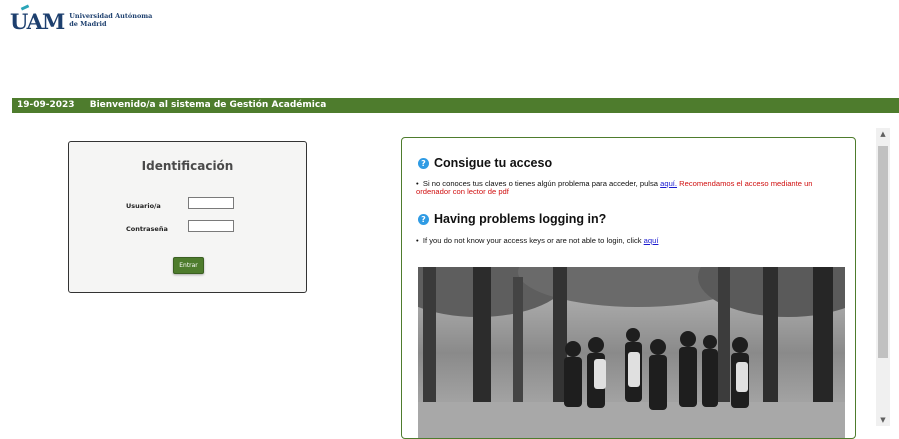  Describe the element at coordinates (493, 163) in the screenshot. I see `access-help-title: Consigue tu acceso` at that location.